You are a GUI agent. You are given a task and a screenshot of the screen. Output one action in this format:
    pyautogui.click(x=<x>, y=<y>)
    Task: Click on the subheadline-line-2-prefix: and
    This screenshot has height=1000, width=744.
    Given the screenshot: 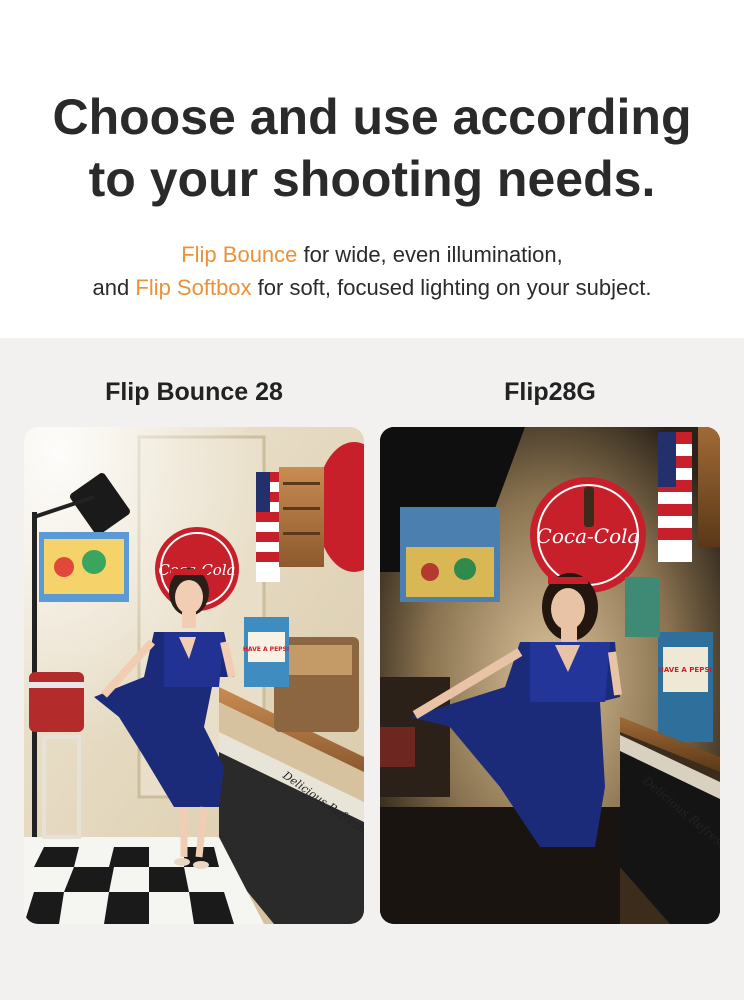 What is the action you would take?
    pyautogui.click(x=114, y=287)
    